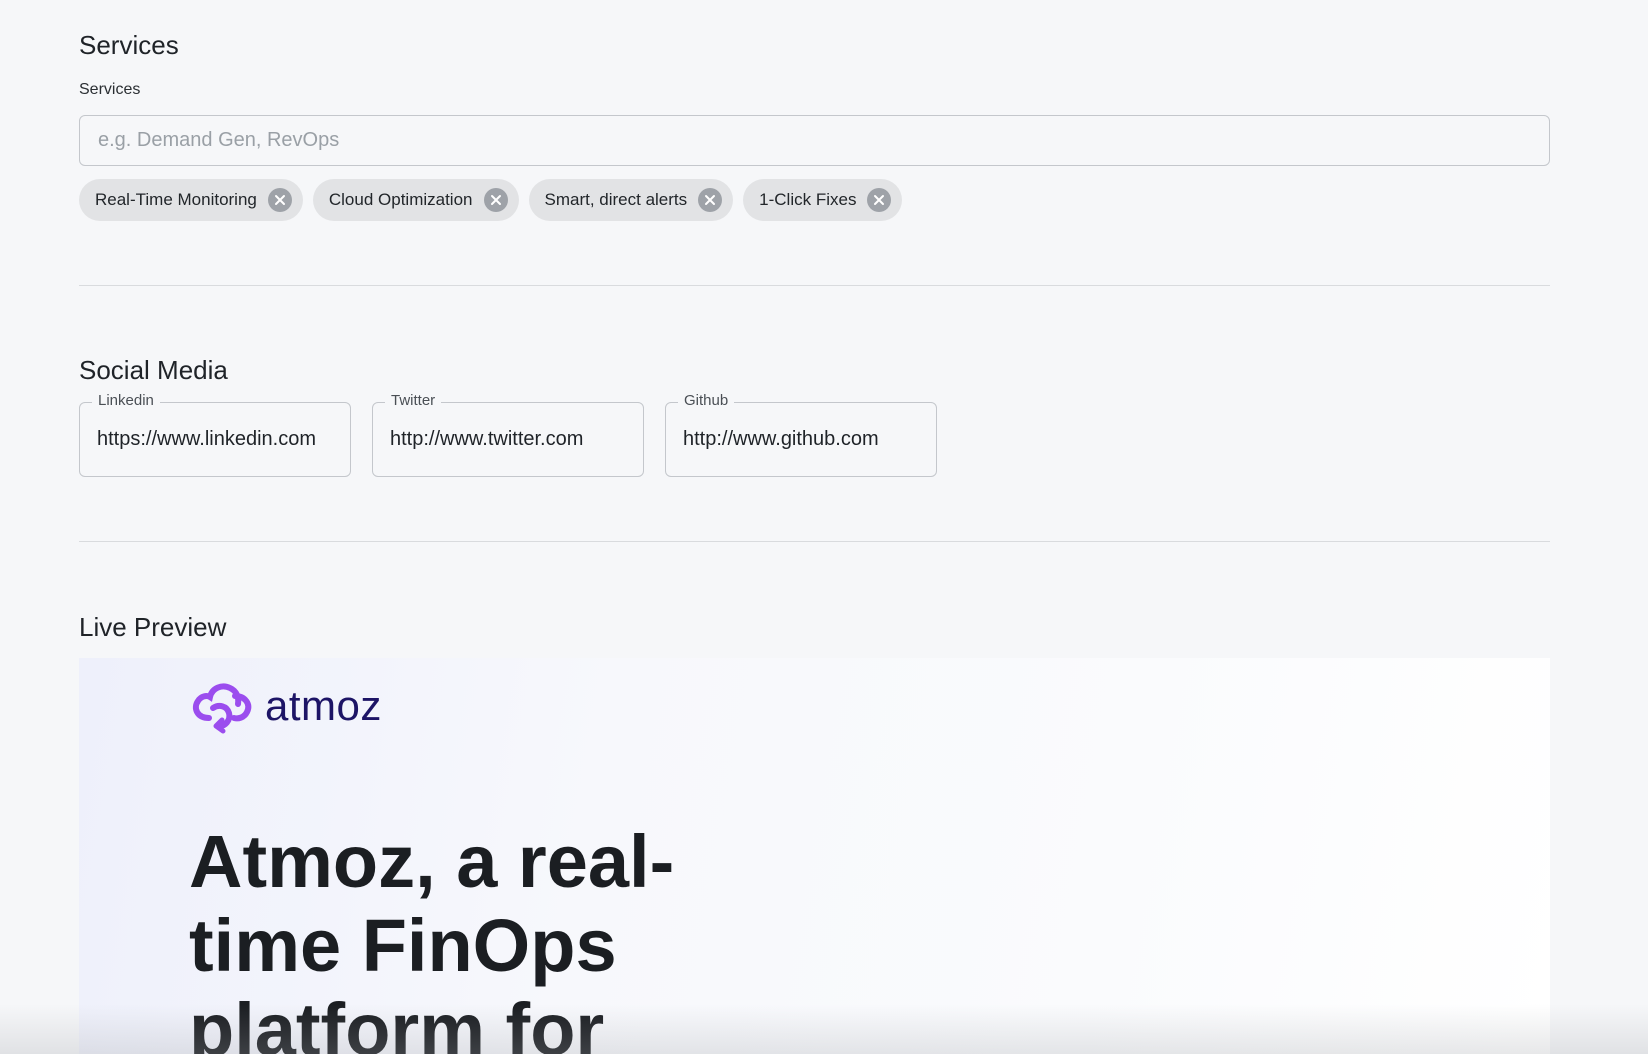 The image size is (1648, 1054). Describe the element at coordinates (616, 199) in the screenshot. I see `chip-label: Smart, direct alerts` at that location.